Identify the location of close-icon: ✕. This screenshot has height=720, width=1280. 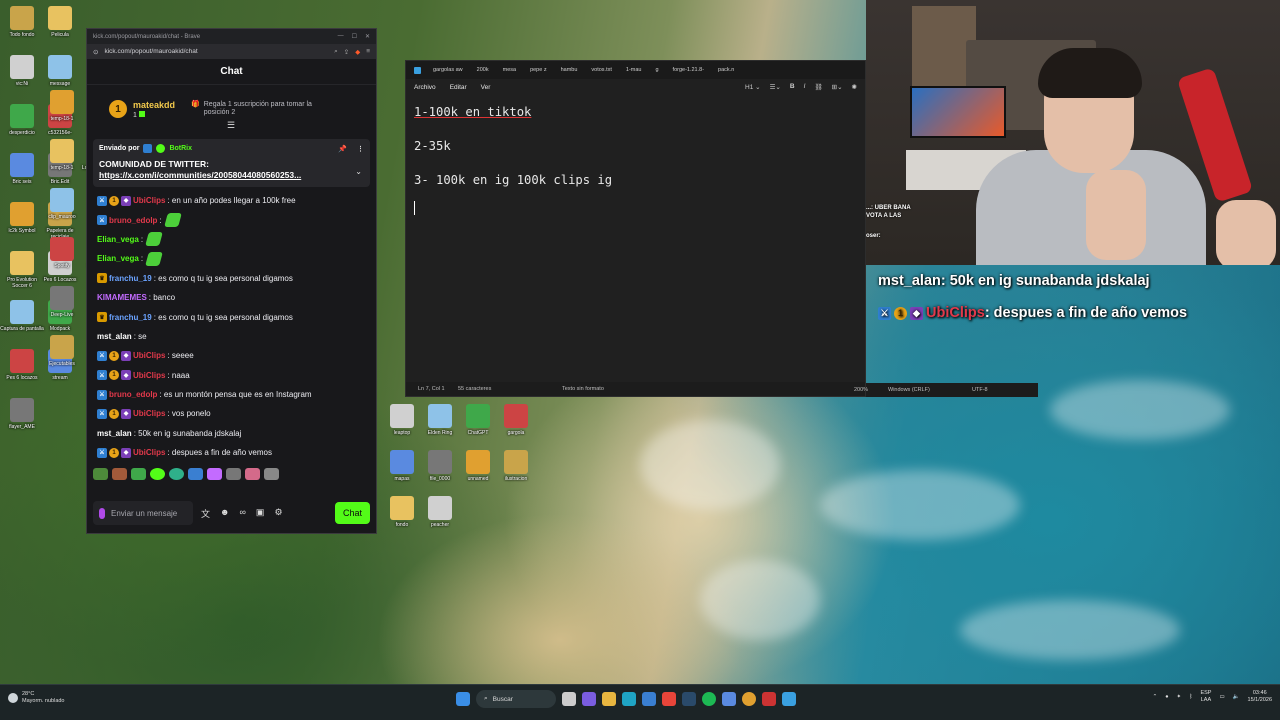
(367, 36).